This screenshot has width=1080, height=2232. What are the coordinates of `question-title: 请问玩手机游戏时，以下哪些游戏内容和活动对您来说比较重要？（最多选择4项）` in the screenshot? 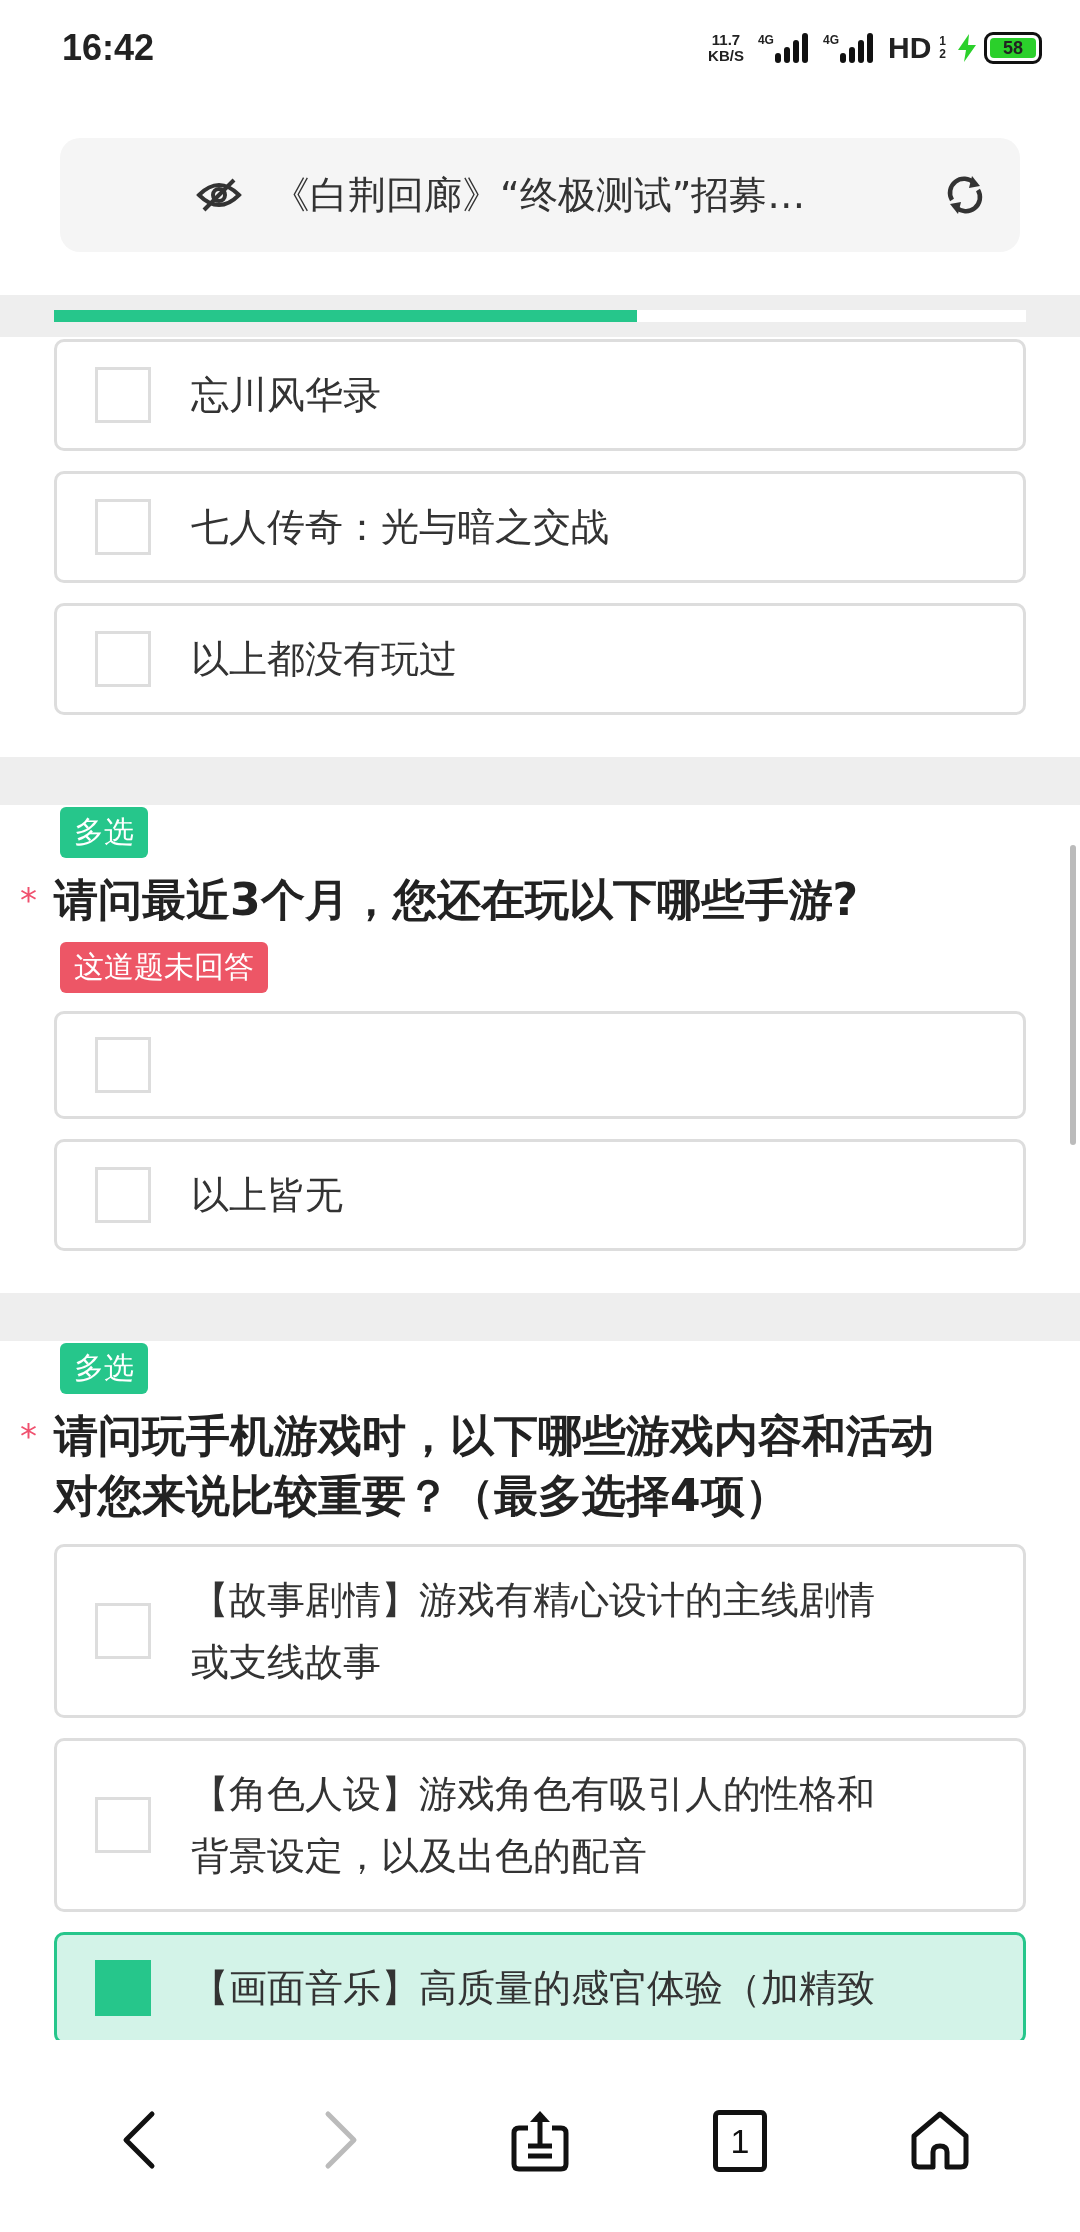 It's located at (494, 1466).